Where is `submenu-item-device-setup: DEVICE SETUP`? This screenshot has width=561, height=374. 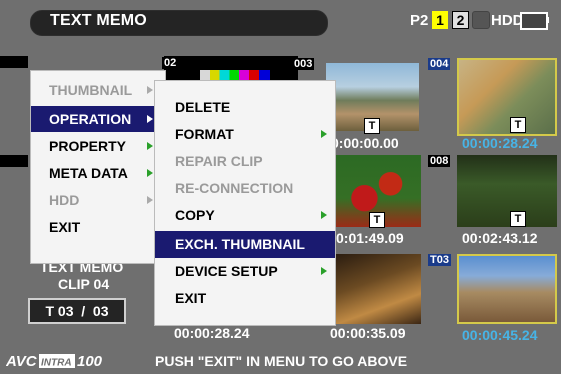 submenu-item-device-setup: DEVICE SETUP is located at coordinates (245, 271).